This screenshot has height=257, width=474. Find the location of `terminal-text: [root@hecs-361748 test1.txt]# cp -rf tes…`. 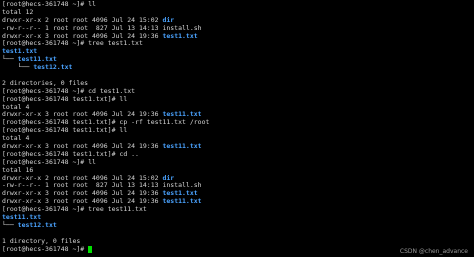

terminal-text: [root@hecs-361748 test1.txt]# cp -rf tes… is located at coordinates (106, 122).